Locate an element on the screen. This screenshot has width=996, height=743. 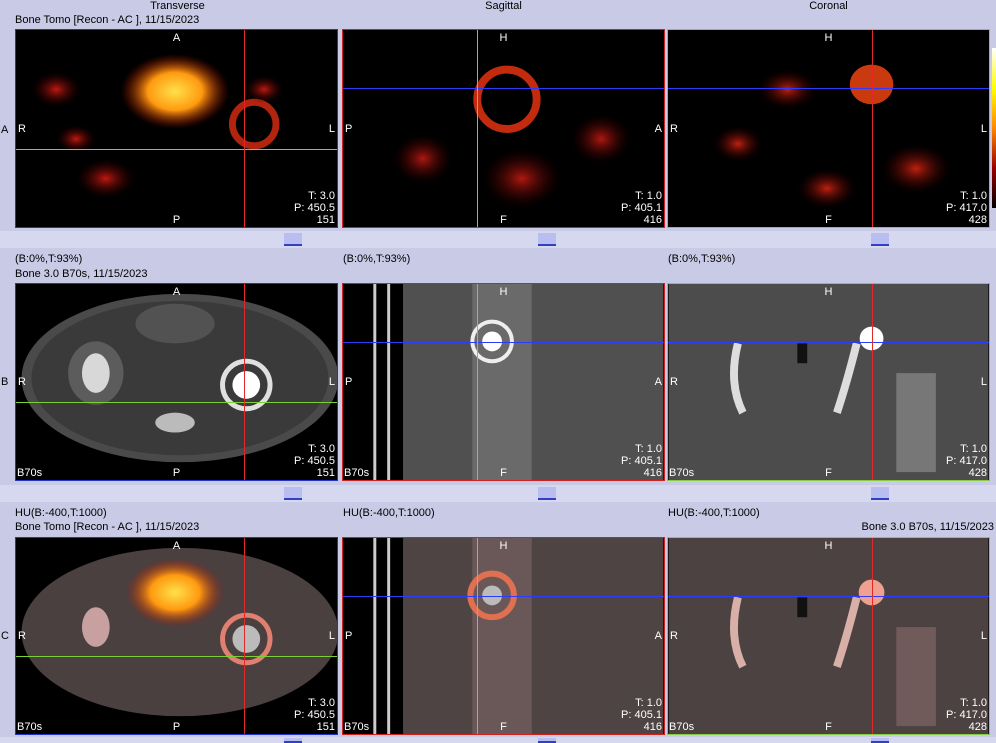
fusion-sagittal-image is located at coordinates (518, 636).